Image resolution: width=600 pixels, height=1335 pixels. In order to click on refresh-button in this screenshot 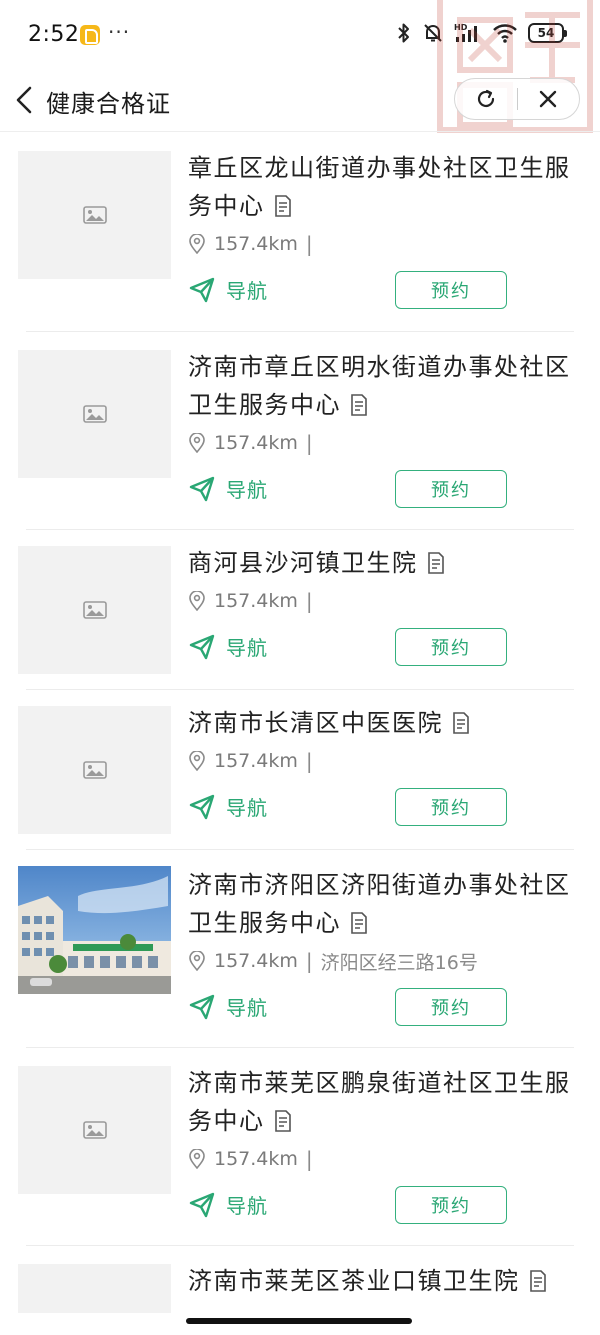, I will do `click(486, 99)`.